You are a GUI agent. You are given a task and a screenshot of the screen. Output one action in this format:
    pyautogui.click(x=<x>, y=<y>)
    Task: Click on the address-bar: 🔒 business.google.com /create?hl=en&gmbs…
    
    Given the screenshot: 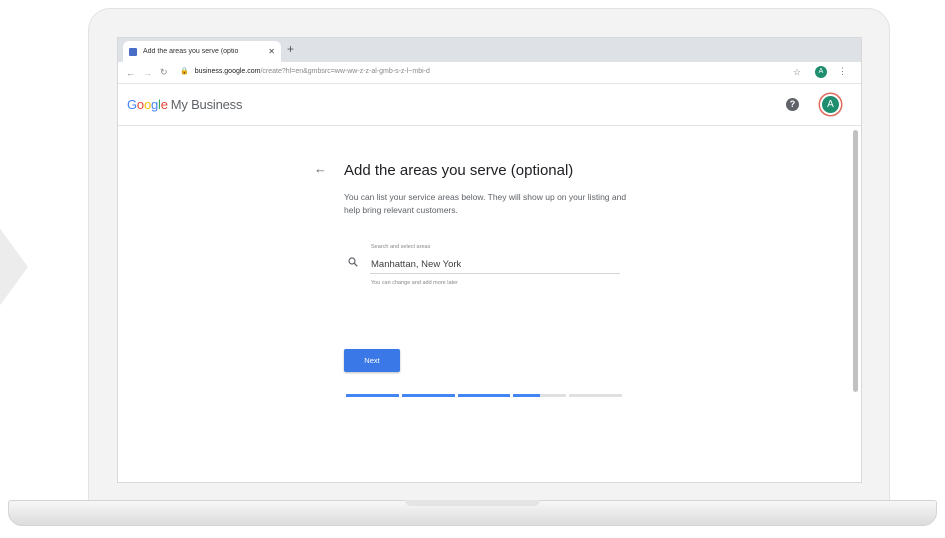 What is the action you would take?
    pyautogui.click(x=305, y=71)
    